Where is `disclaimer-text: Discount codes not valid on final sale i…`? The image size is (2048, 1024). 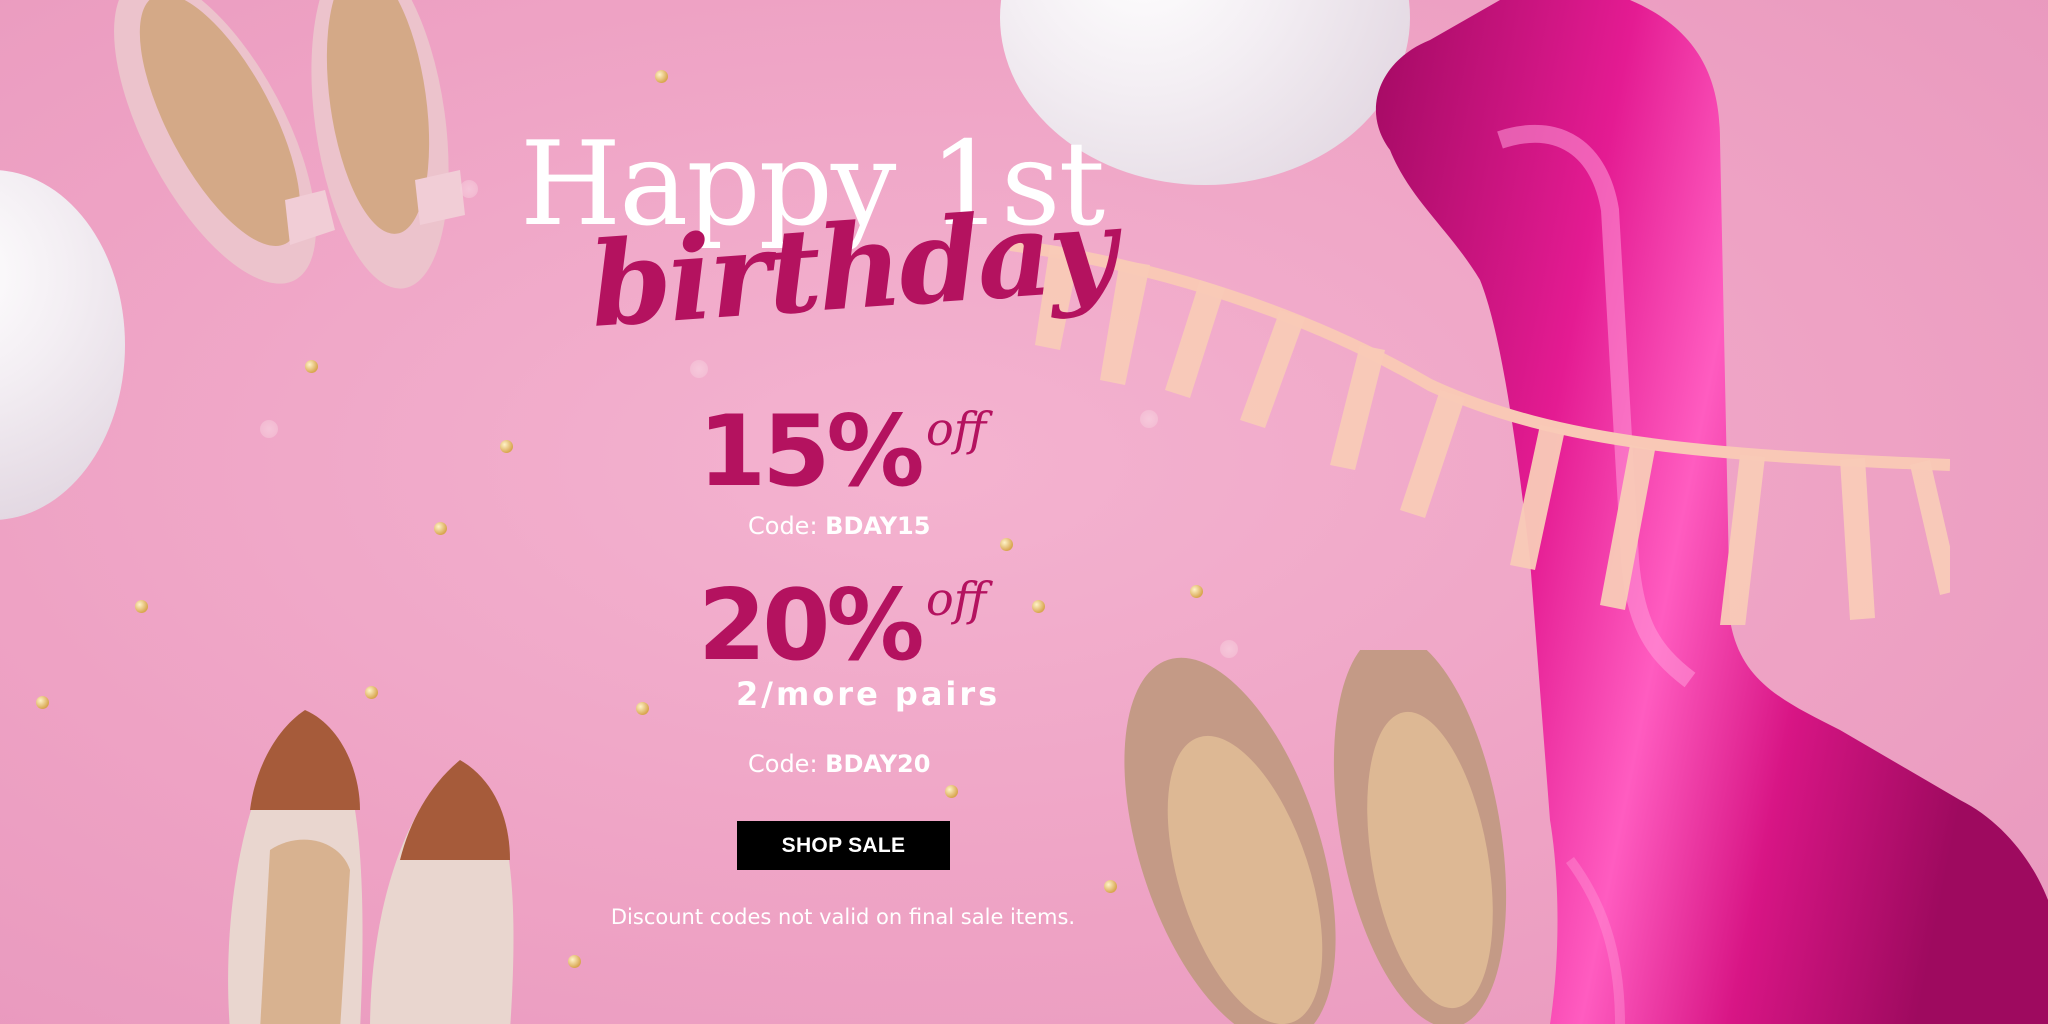 disclaimer-text: Discount codes not valid on final sale i… is located at coordinates (843, 917).